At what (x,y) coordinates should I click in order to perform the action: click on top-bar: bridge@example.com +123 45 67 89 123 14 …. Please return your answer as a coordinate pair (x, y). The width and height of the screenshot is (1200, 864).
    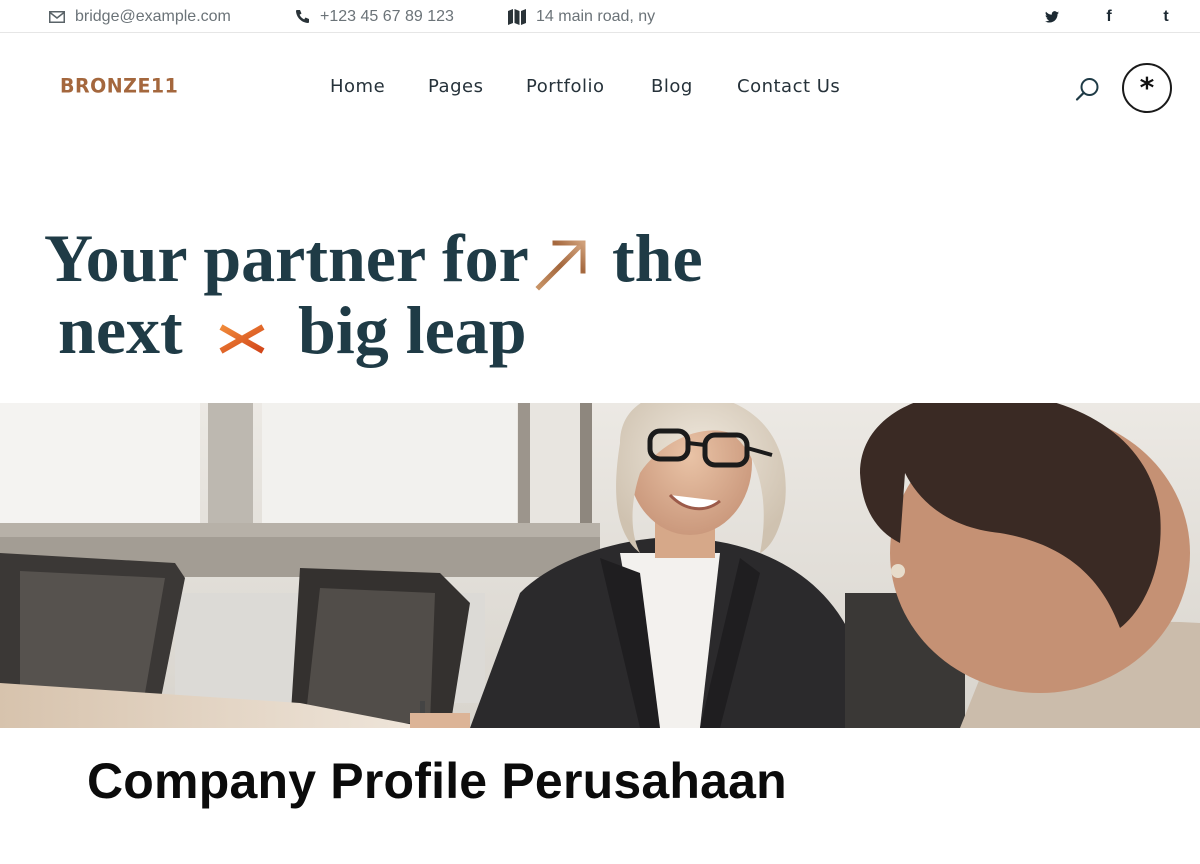
    Looking at the image, I should click on (600, 16).